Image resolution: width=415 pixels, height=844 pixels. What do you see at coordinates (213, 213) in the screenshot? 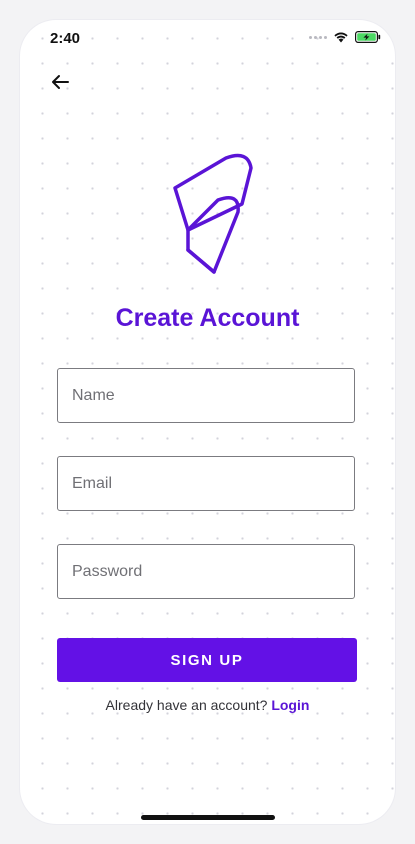
I see `brand-logo-icon` at bounding box center [213, 213].